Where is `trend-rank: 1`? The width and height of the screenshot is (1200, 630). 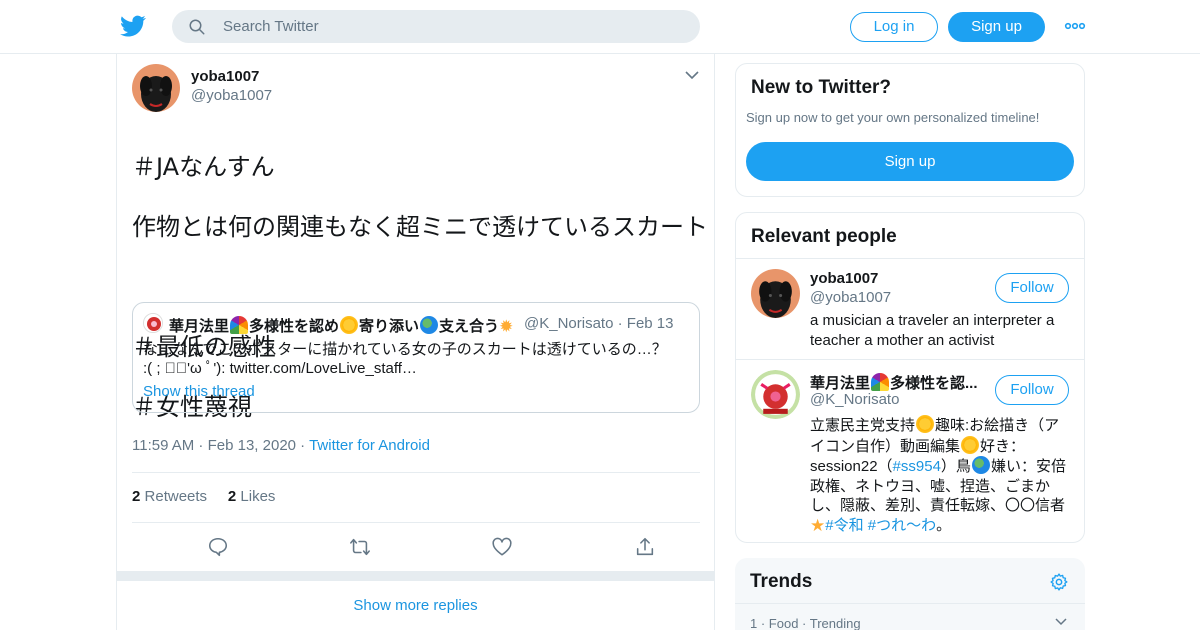
trend-rank: 1 is located at coordinates (754, 623).